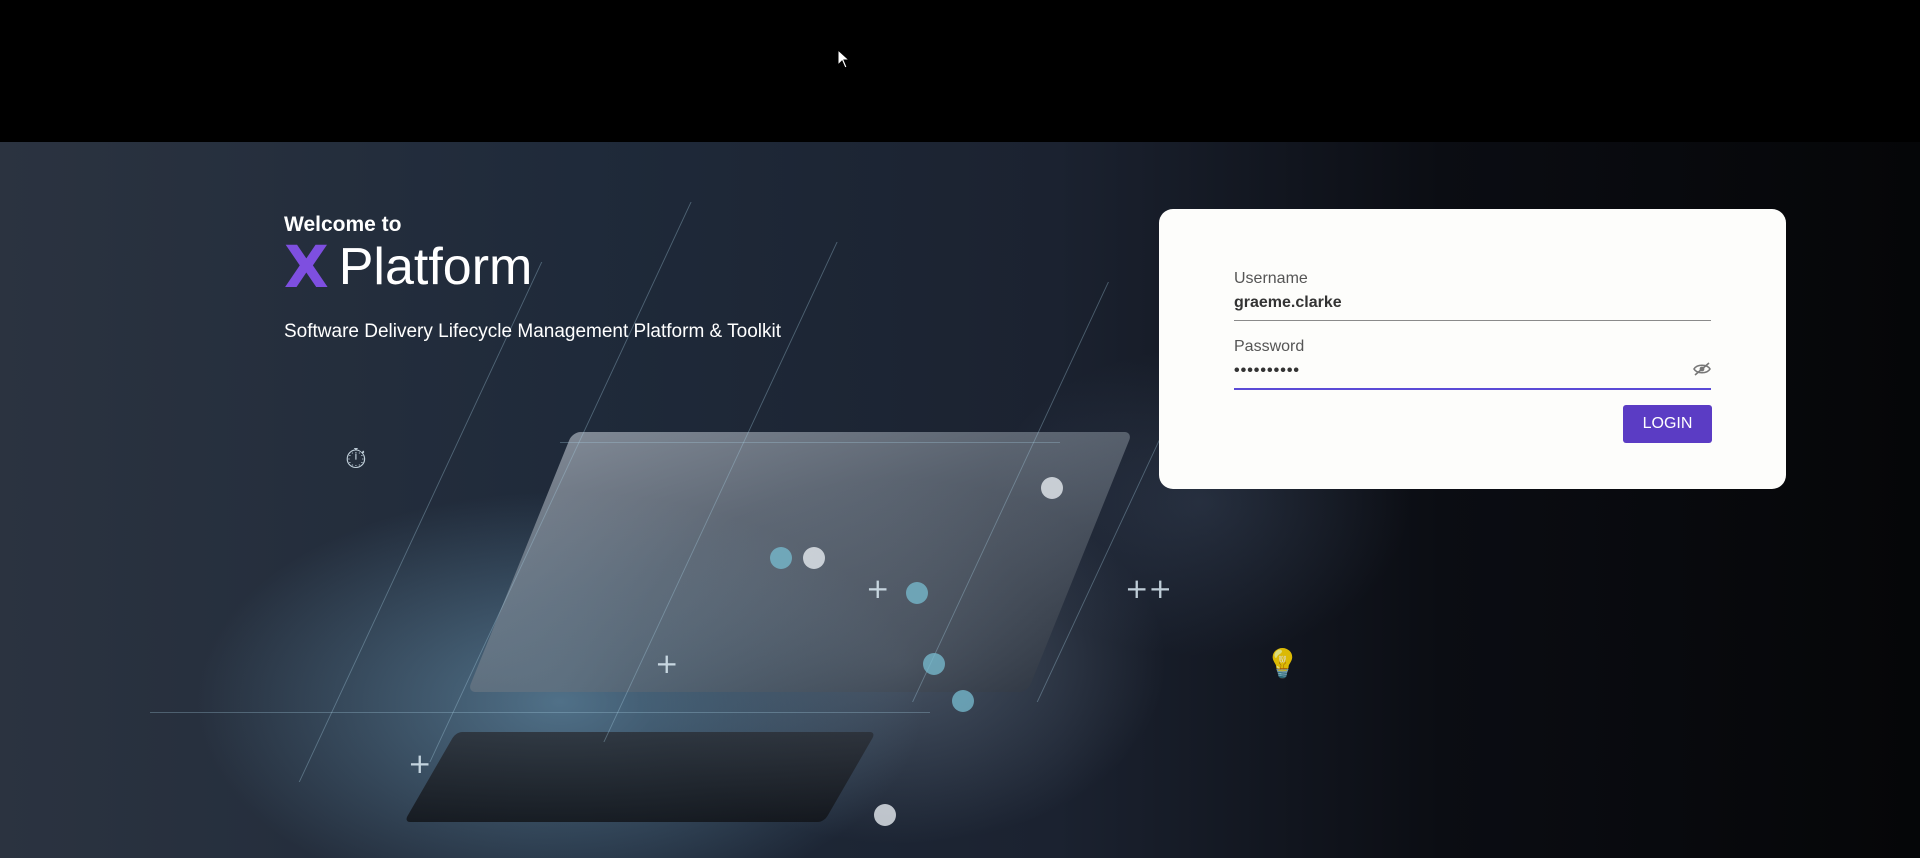 This screenshot has height=858, width=1920. What do you see at coordinates (800, 562) in the screenshot?
I see `laptop-illustration` at bounding box center [800, 562].